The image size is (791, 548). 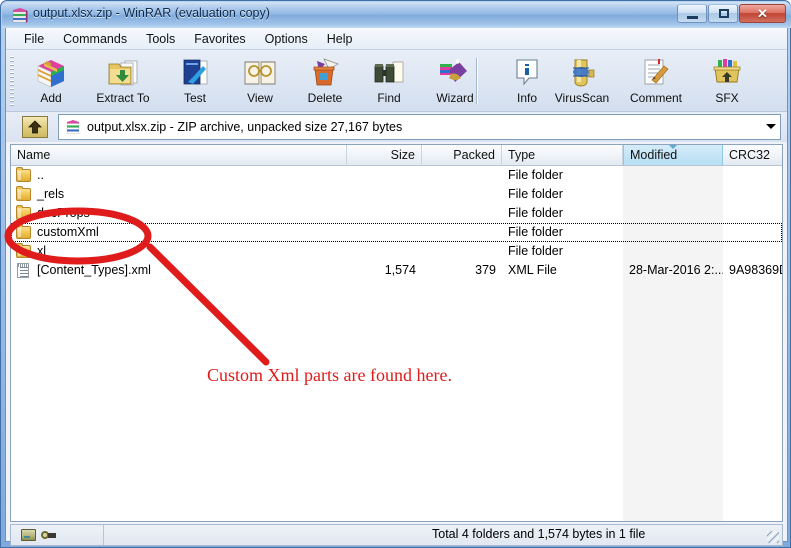 What do you see at coordinates (219, 39) in the screenshot?
I see `menu-favorites: Favorites` at bounding box center [219, 39].